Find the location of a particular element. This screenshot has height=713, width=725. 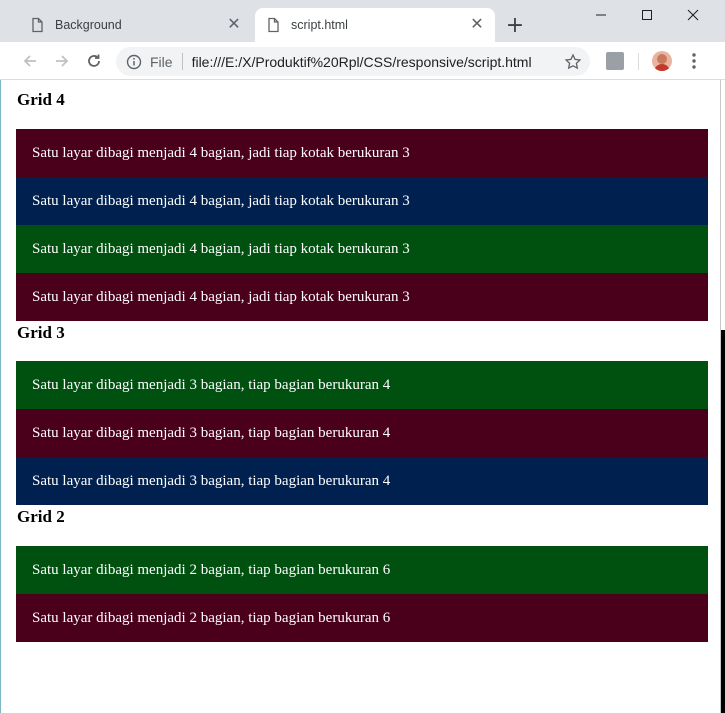

grid-3-heading: Grid 3 is located at coordinates (41, 332).